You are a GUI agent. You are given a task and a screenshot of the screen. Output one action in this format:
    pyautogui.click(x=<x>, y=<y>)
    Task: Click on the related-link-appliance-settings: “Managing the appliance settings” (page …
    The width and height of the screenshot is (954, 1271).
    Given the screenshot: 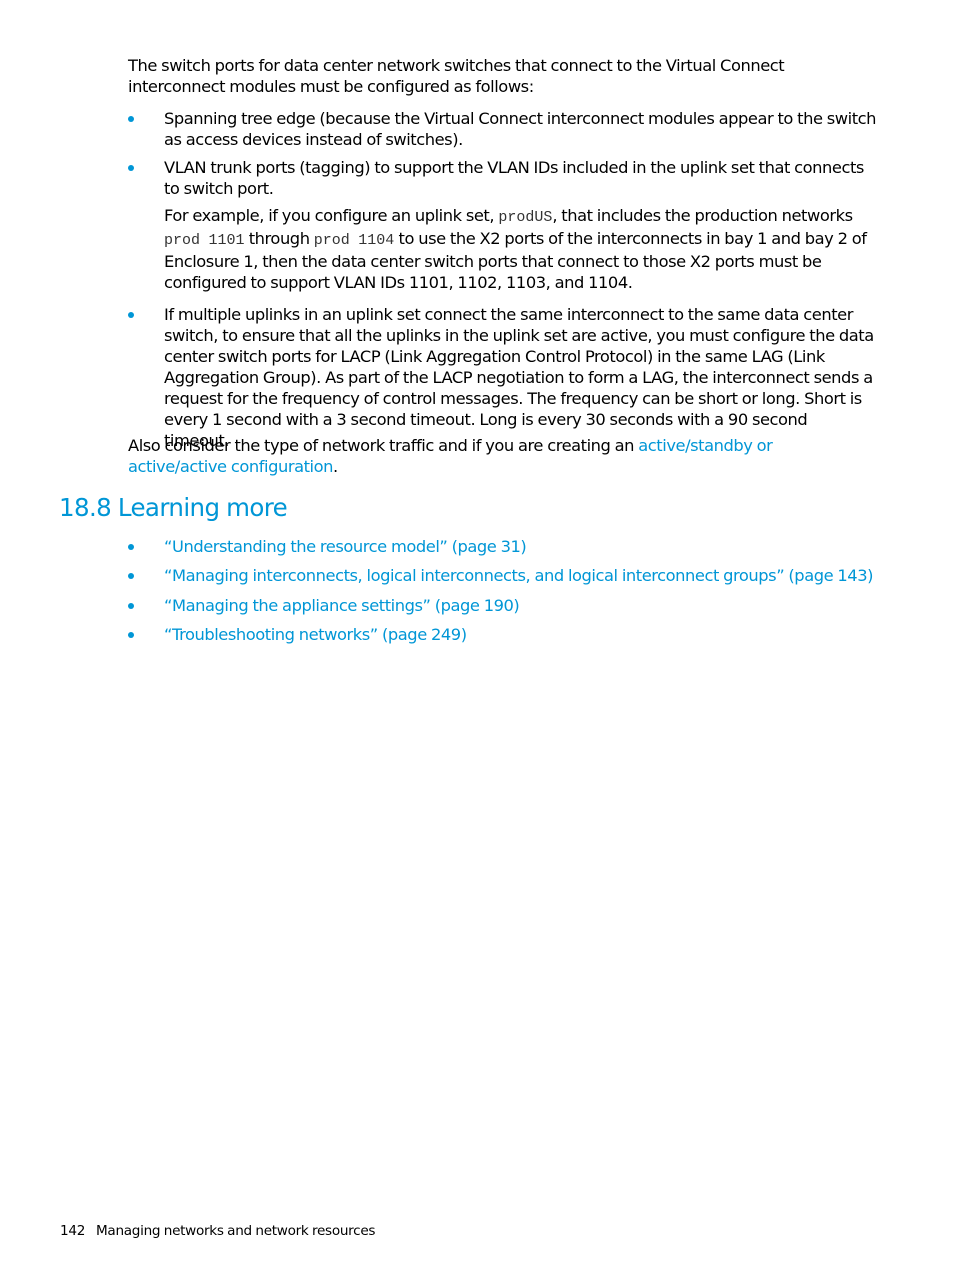 What is the action you would take?
    pyautogui.click(x=520, y=605)
    